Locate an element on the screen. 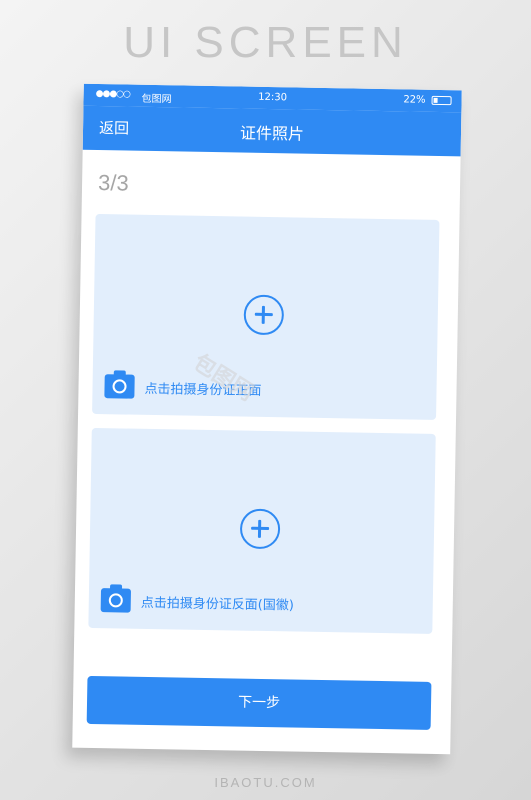 This screenshot has height=800, width=531. banner-title: UI SCREEN is located at coordinates (265, 42).